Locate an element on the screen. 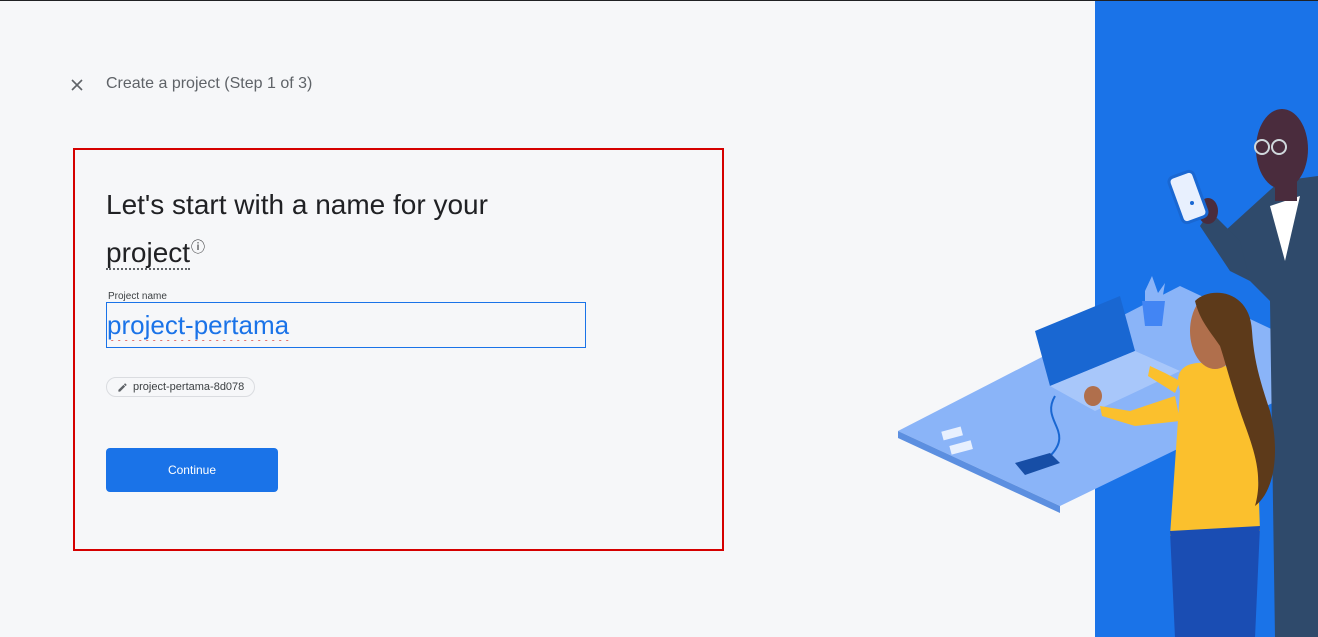  pencil-icon is located at coordinates (122, 387).